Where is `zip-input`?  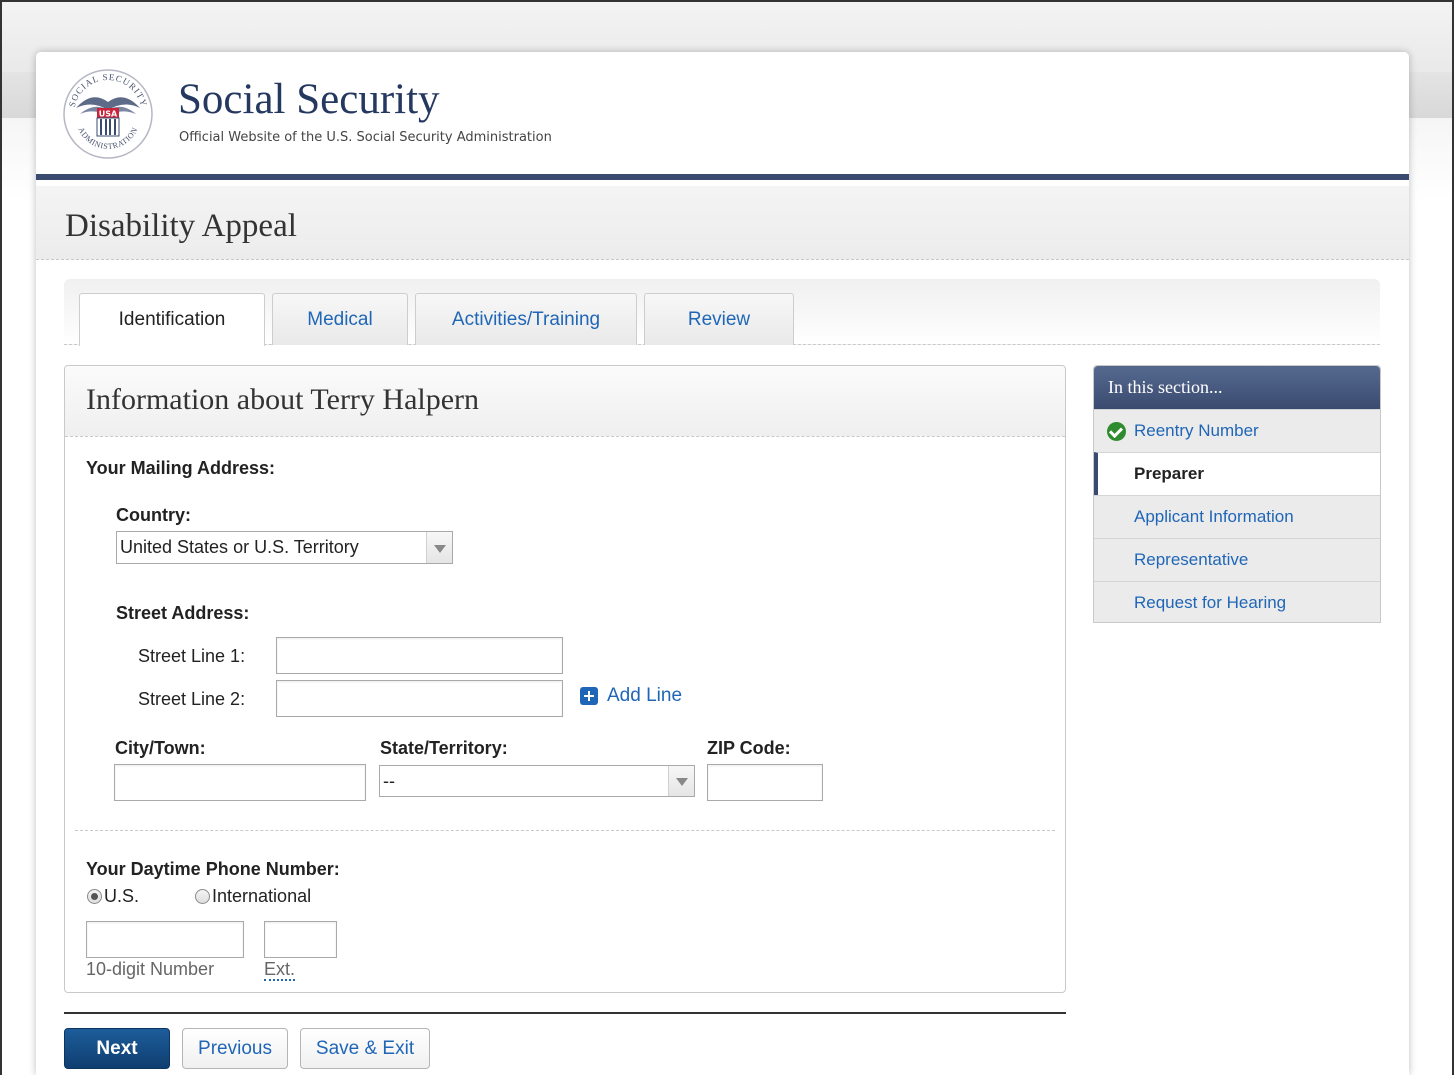
zip-input is located at coordinates (765, 782).